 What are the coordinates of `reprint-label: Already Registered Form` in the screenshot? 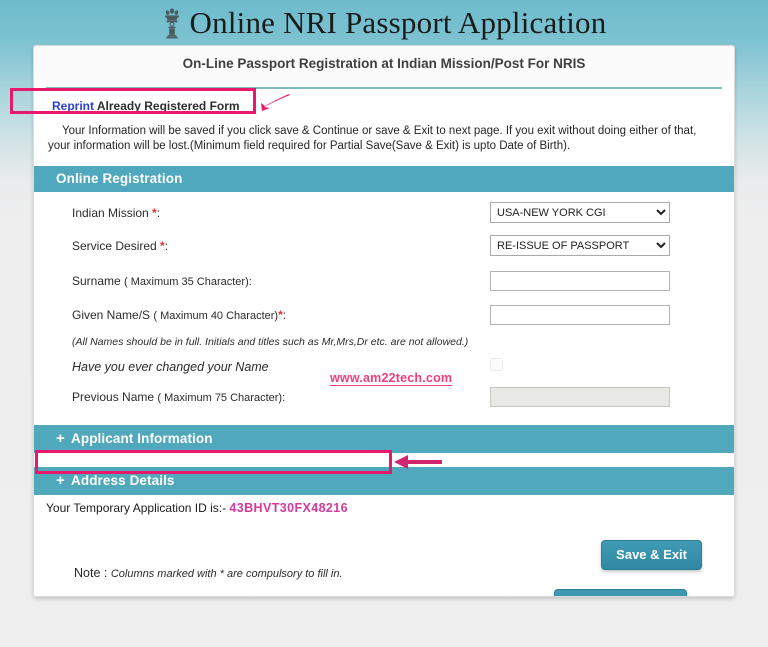 It's located at (167, 106).